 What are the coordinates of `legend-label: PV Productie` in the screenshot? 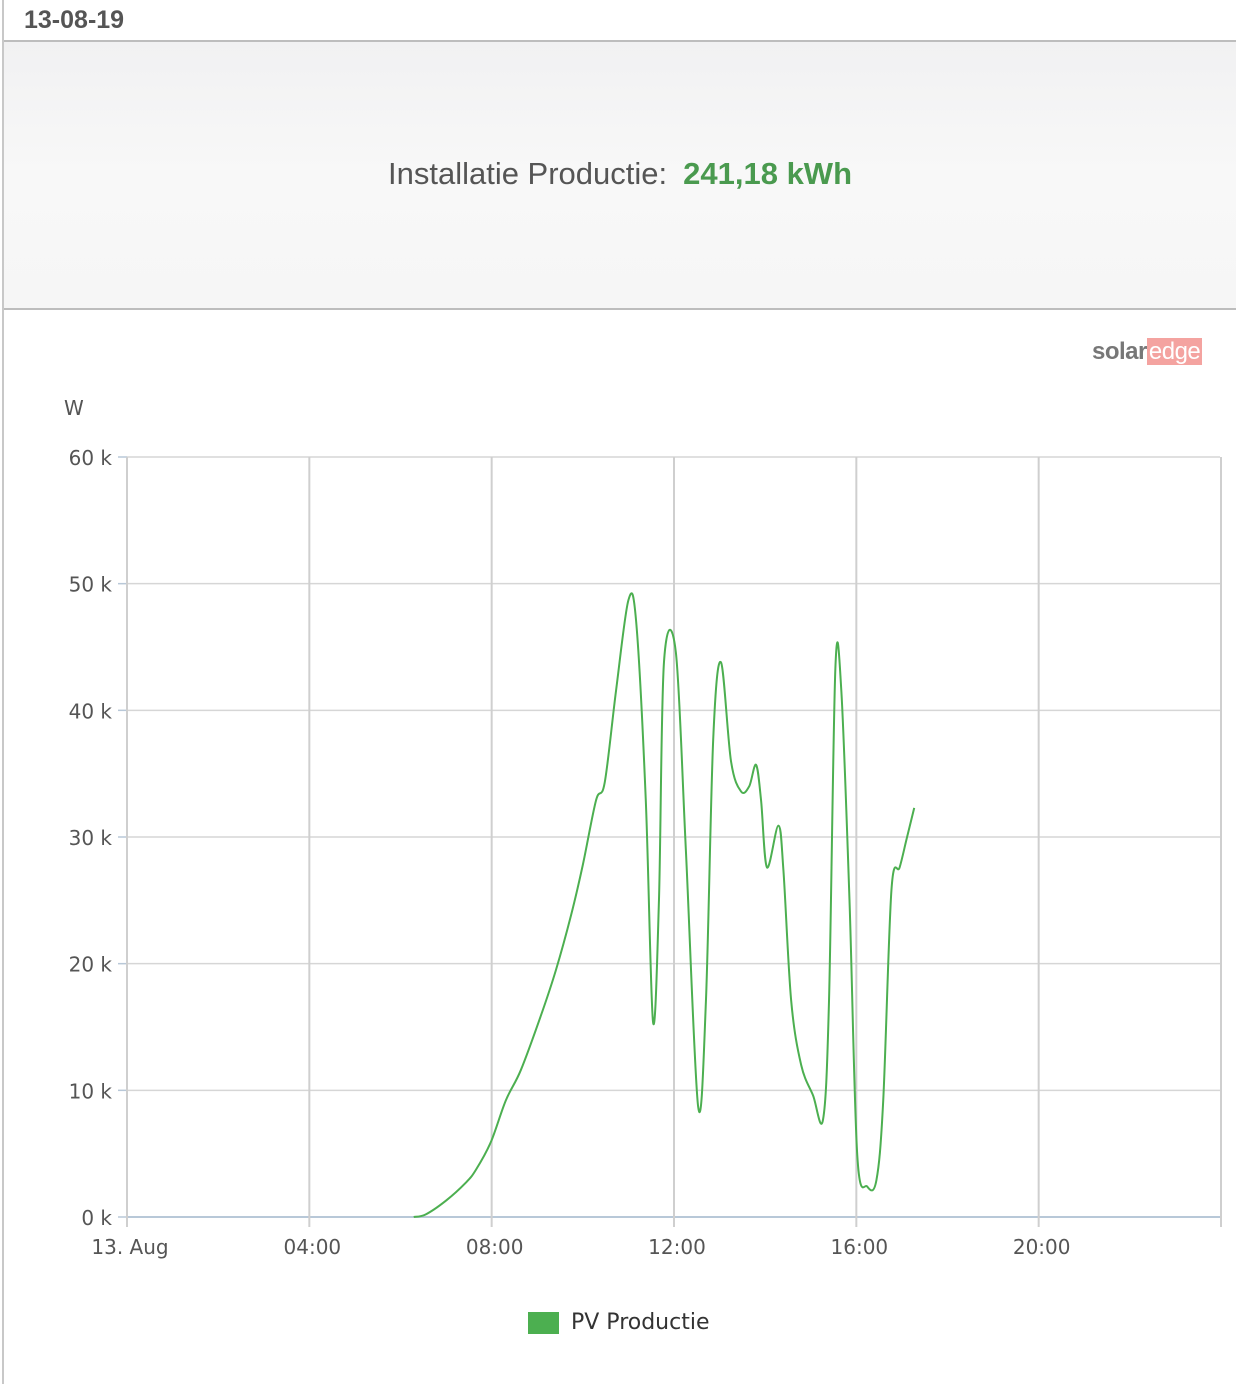 It's located at (640, 1322).